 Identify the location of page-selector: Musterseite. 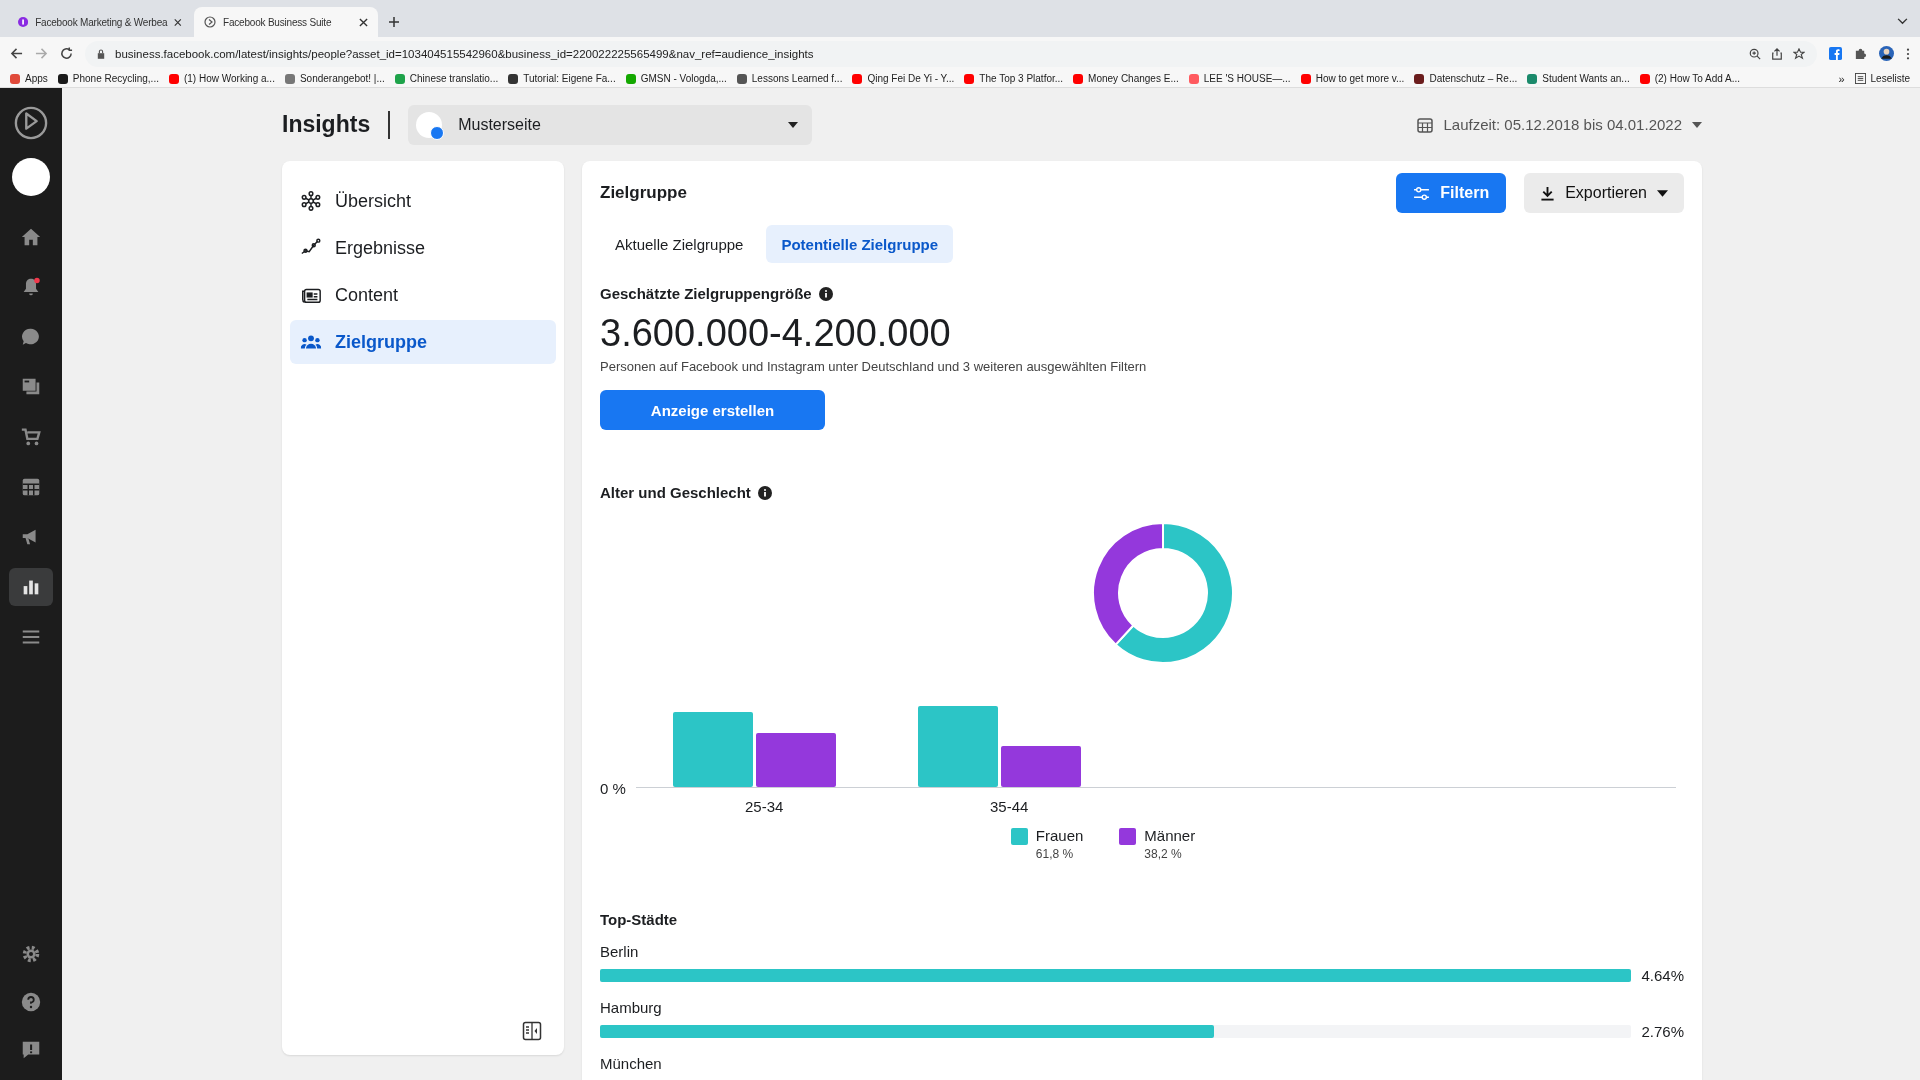
(610, 124).